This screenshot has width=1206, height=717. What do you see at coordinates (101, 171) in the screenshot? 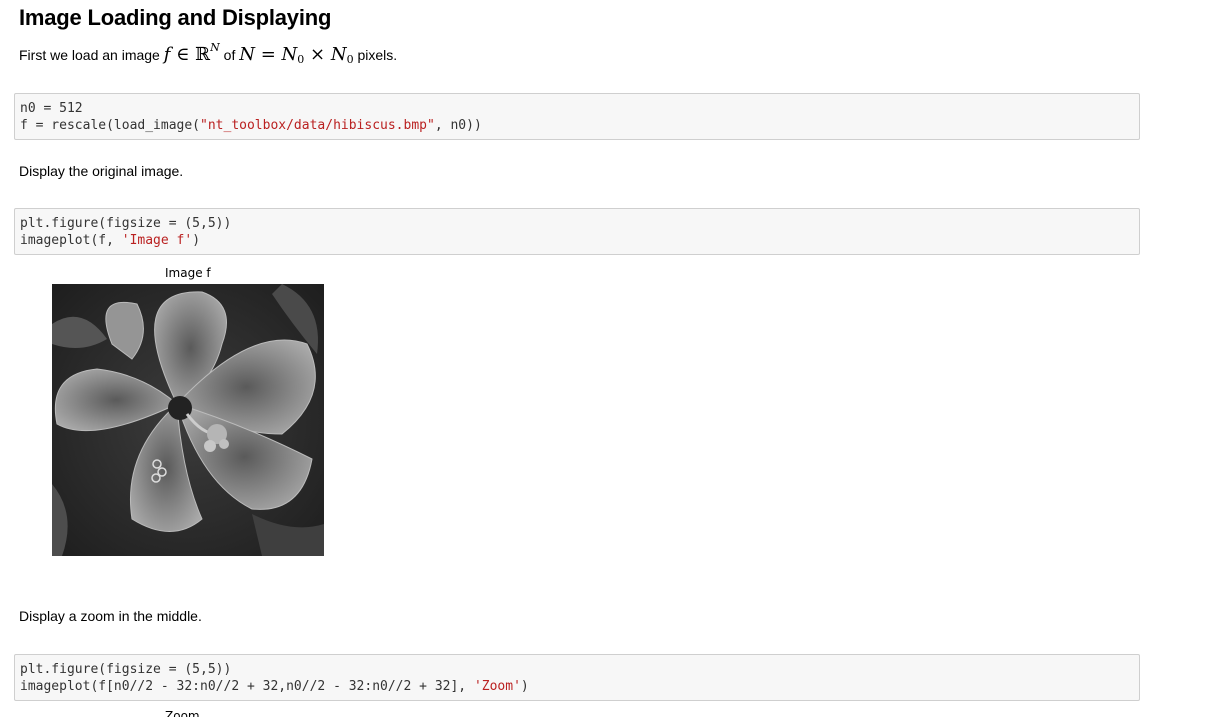
I see `markdown-text: Display the original image.` at bounding box center [101, 171].